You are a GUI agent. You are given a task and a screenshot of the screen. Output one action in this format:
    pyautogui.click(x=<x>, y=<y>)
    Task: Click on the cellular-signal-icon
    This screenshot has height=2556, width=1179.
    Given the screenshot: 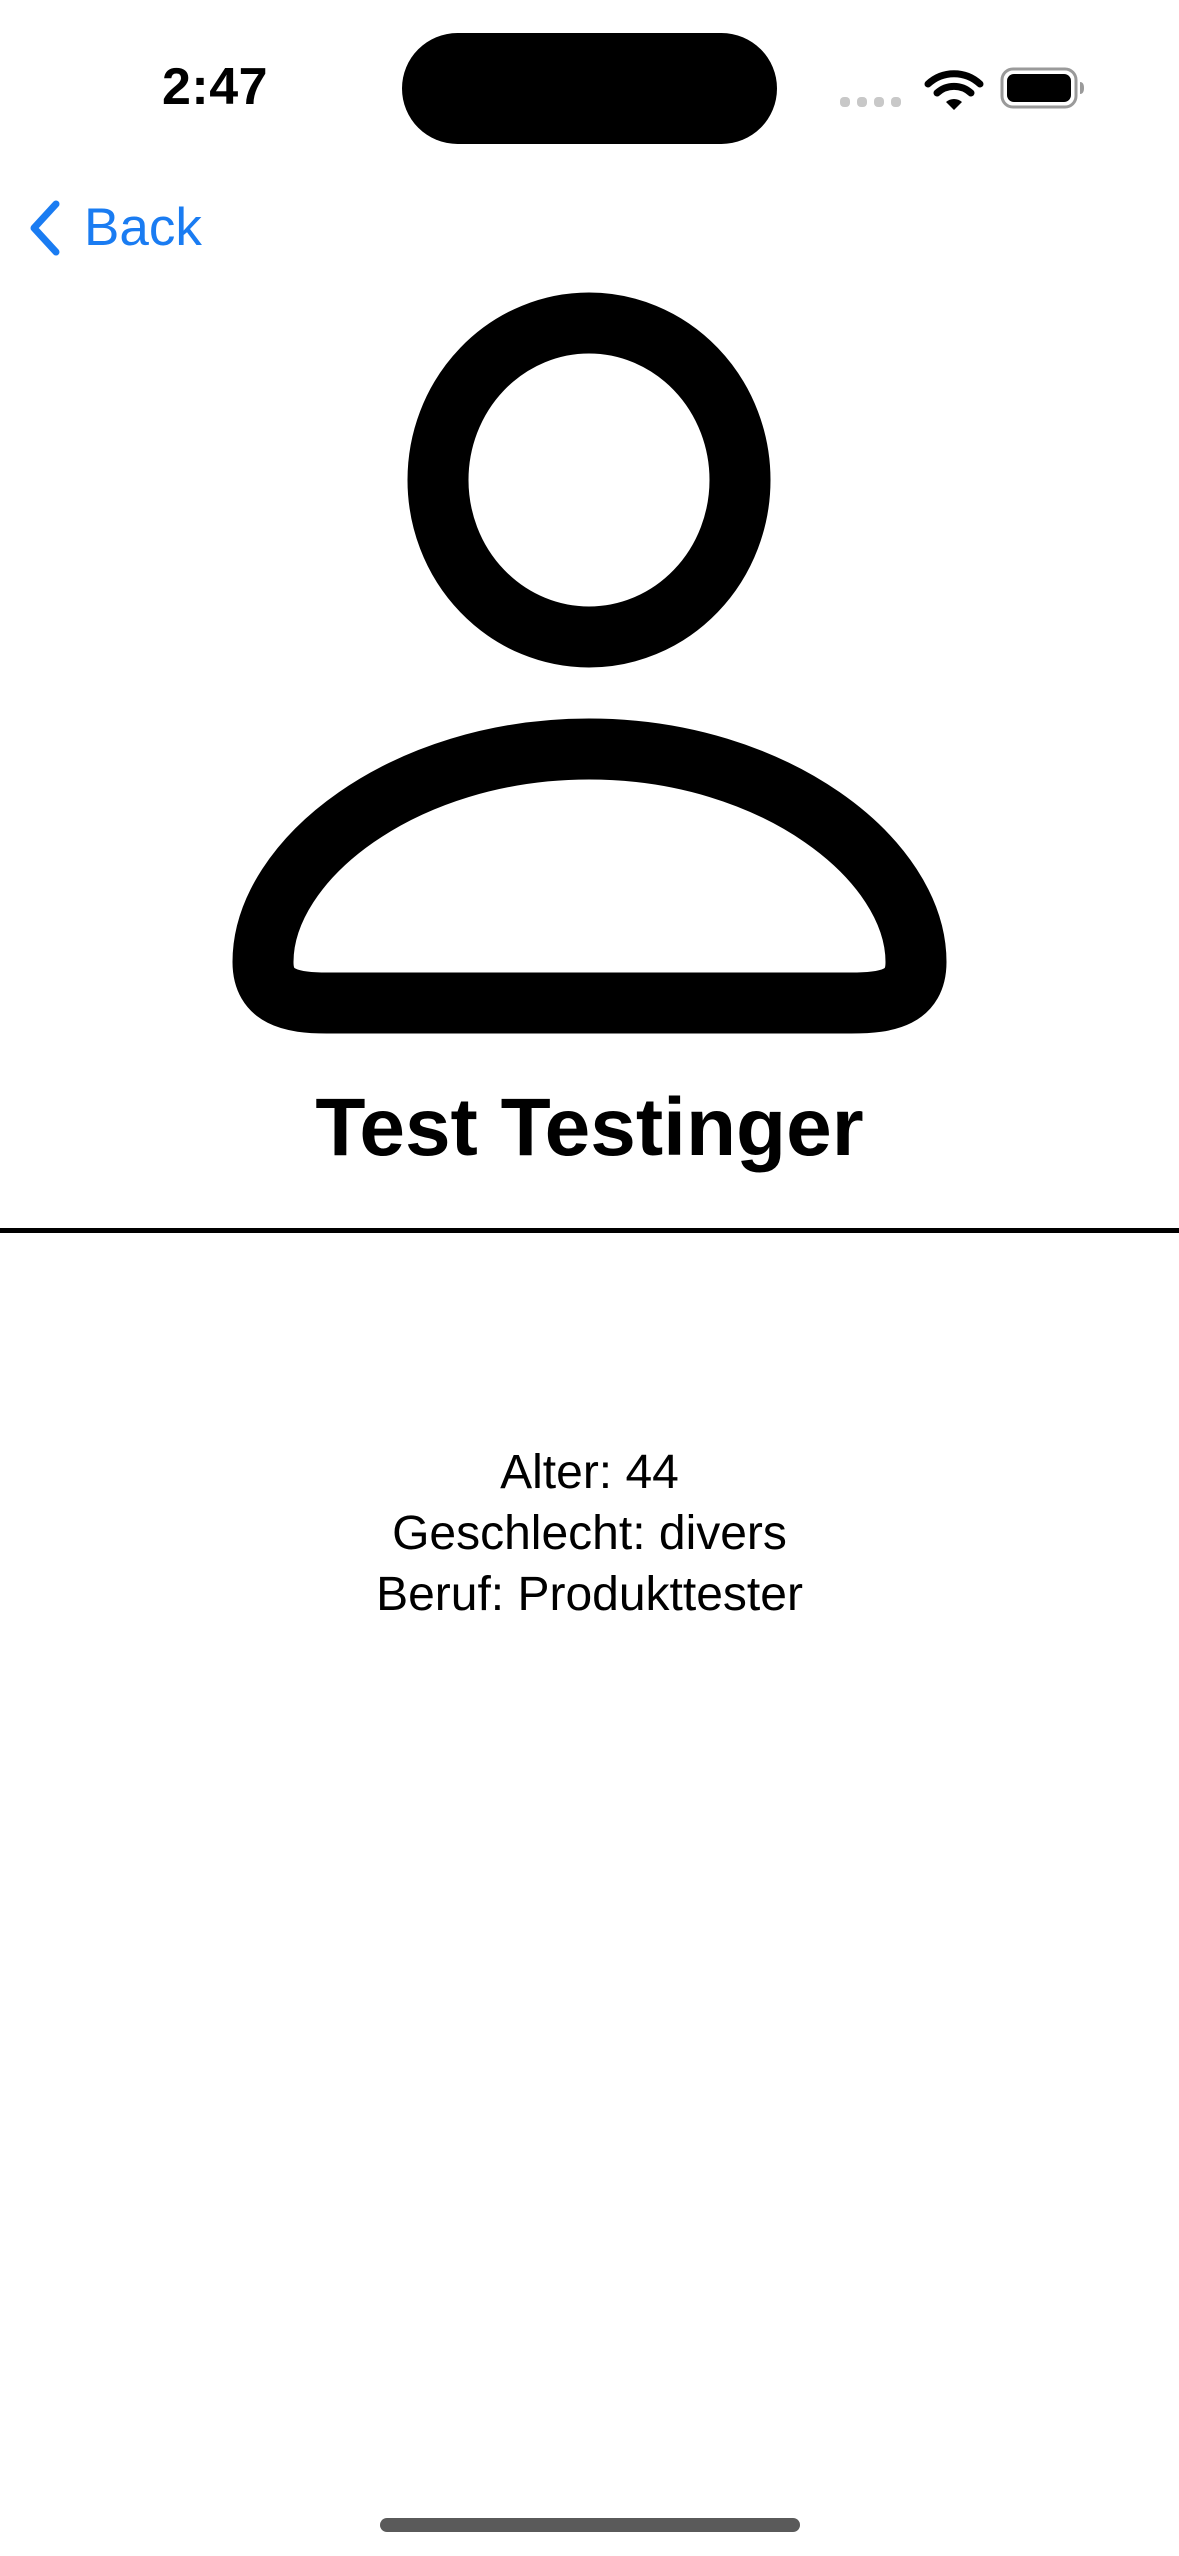 What is the action you would take?
    pyautogui.click(x=870, y=102)
    